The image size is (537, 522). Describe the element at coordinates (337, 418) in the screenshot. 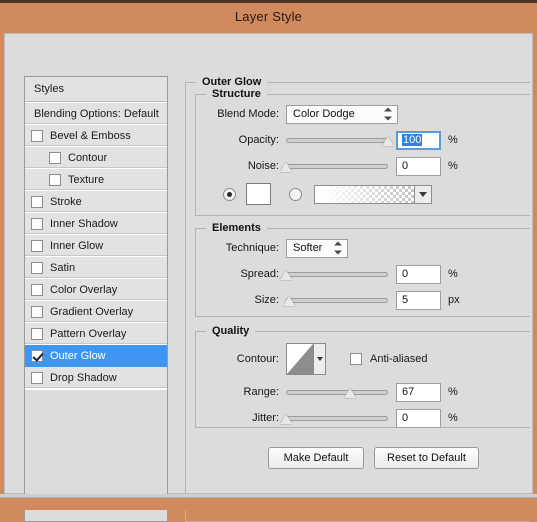

I see `jitter-slider-track` at that location.